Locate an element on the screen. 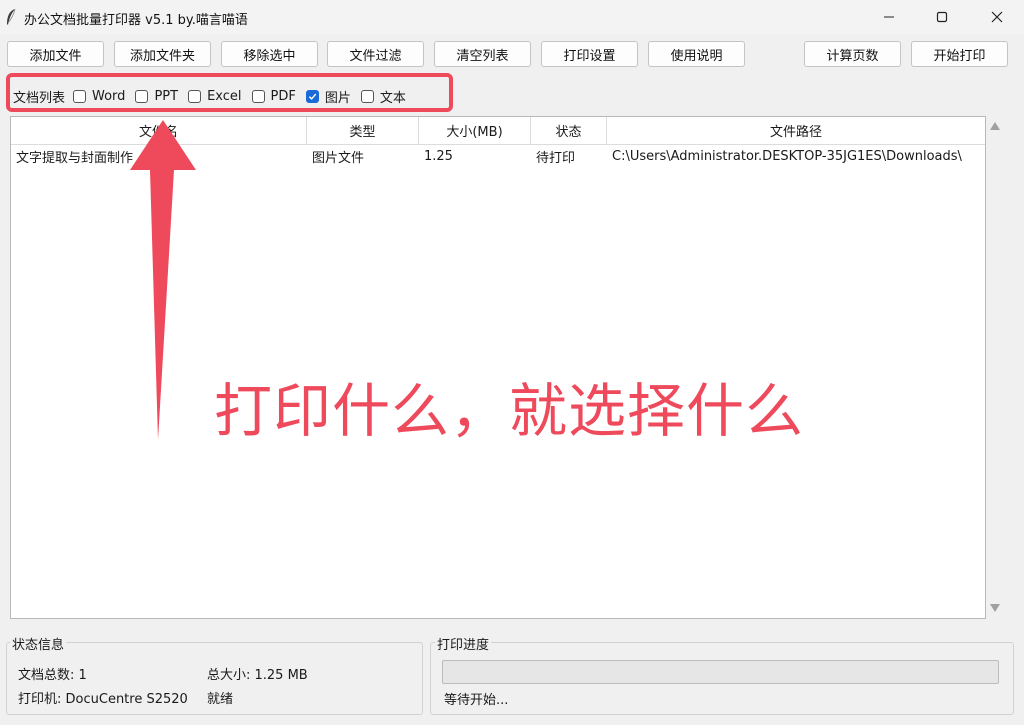  column-header-status: 状态 is located at coordinates (569, 130).